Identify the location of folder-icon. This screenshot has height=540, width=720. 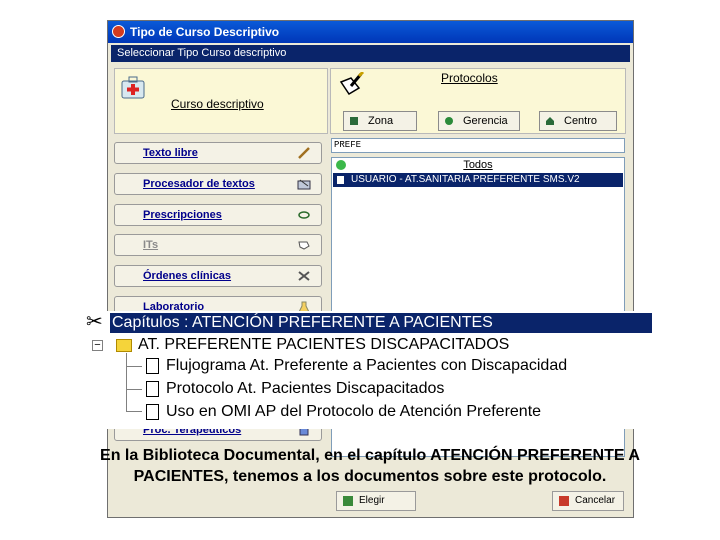
(124, 345).